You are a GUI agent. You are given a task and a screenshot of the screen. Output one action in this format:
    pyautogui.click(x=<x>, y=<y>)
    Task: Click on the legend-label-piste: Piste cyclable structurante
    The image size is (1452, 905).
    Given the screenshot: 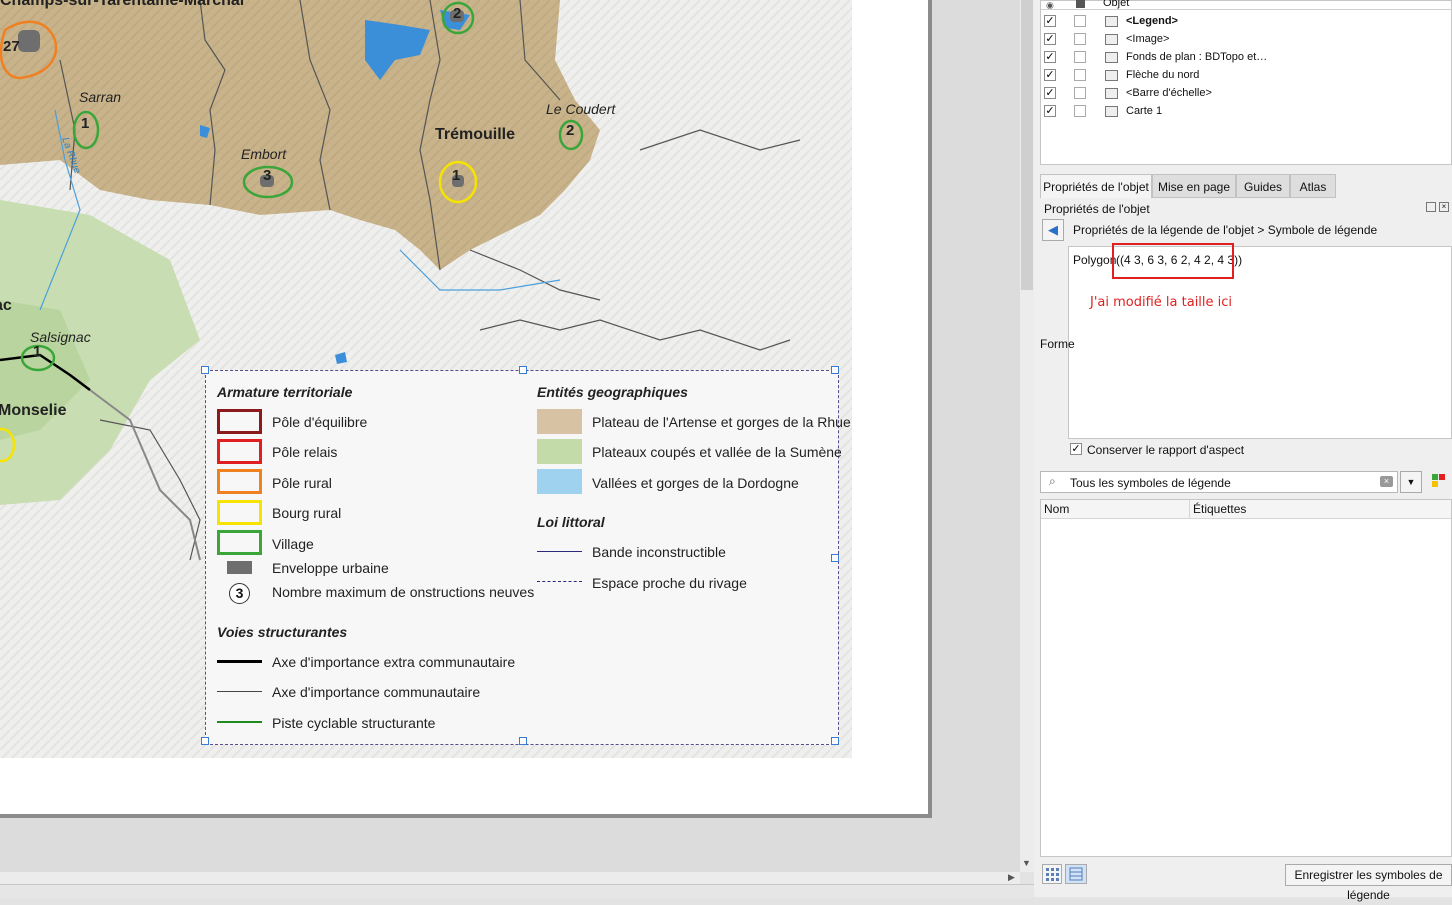 What is the action you would take?
    pyautogui.click(x=354, y=723)
    